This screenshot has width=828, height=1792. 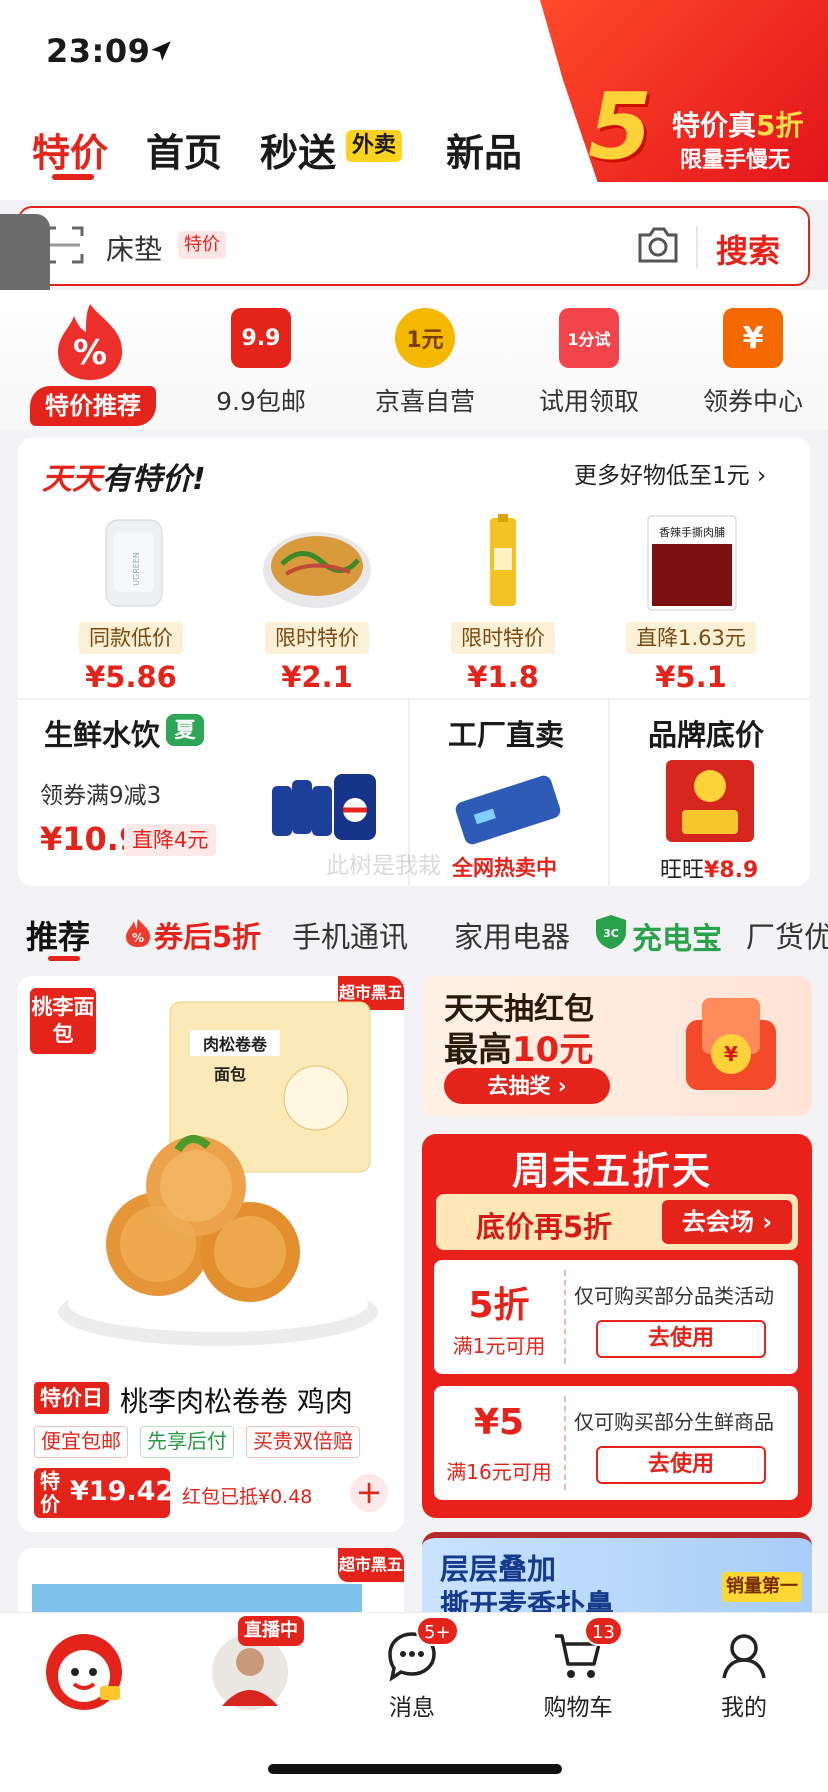 What do you see at coordinates (98, 51) in the screenshot?
I see `status-time: 23:09` at bounding box center [98, 51].